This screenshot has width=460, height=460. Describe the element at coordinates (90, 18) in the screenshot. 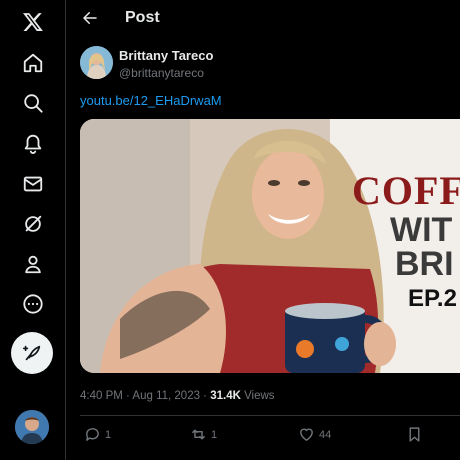

I see `back-arrow-icon` at that location.